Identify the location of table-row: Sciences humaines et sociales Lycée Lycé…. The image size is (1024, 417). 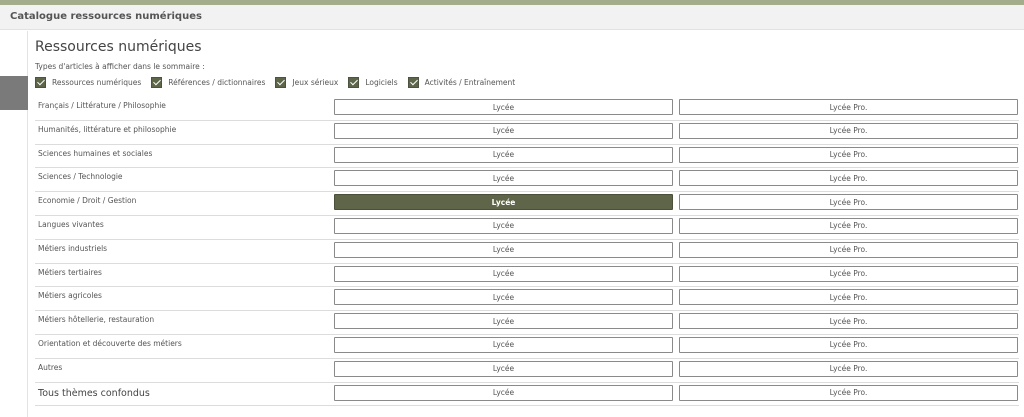
(527, 157).